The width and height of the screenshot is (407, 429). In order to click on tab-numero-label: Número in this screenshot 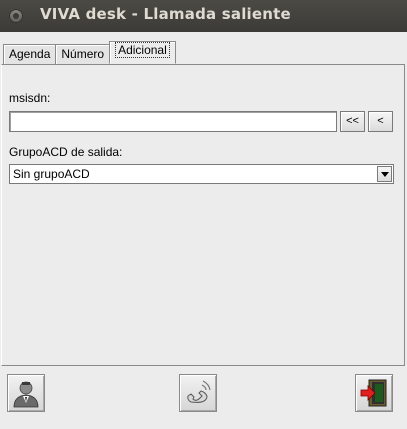, I will do `click(83, 54)`.